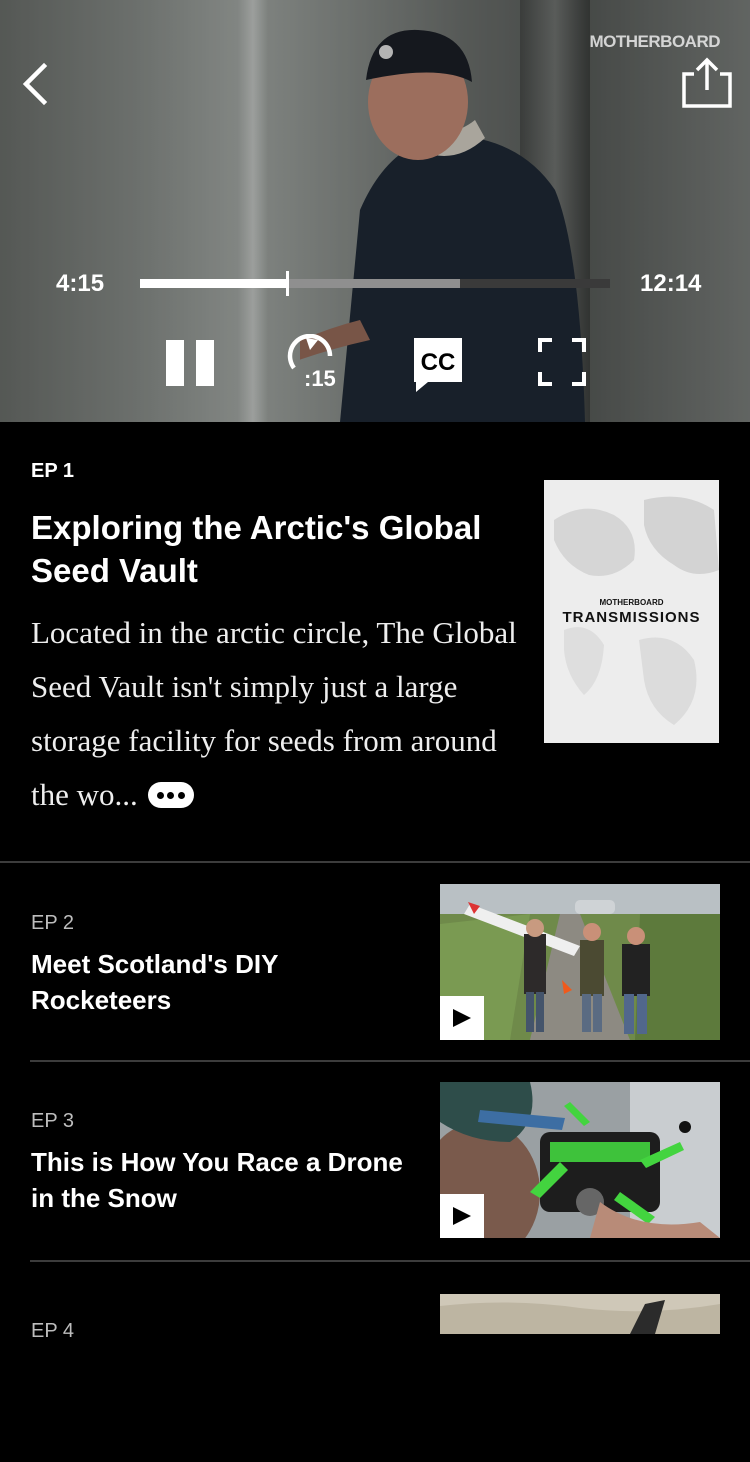 This screenshot has width=750, height=1462. I want to click on closed-captions-icon: CC, so click(438, 365).